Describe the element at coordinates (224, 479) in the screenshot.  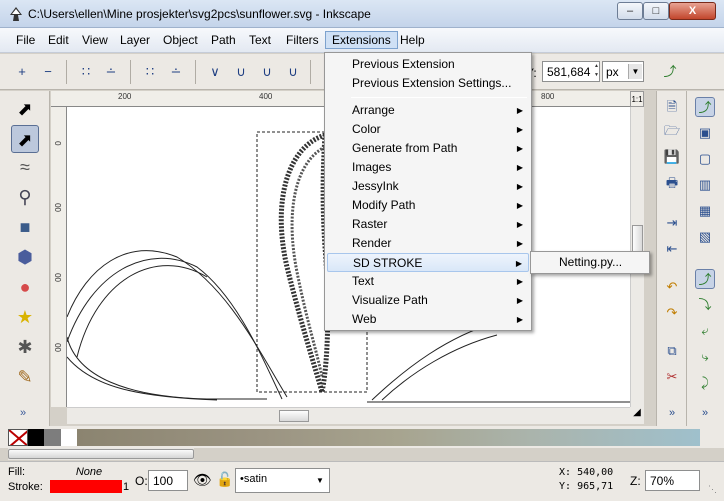
I see `layer-lock-icon: 🔓` at that location.